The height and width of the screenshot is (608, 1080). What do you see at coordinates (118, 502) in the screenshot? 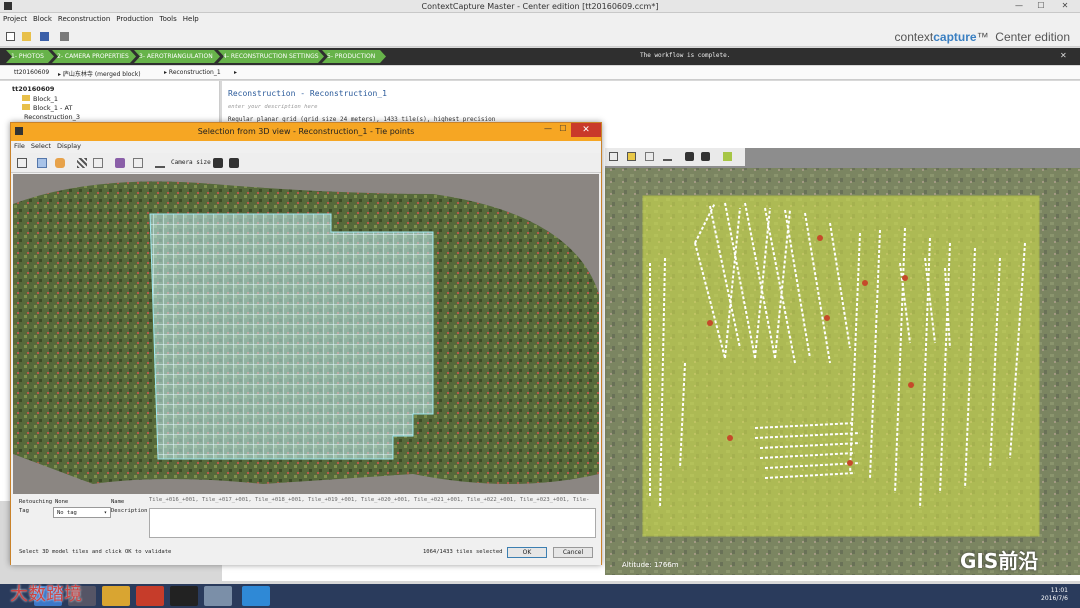
I see `name-label: Name` at bounding box center [118, 502].